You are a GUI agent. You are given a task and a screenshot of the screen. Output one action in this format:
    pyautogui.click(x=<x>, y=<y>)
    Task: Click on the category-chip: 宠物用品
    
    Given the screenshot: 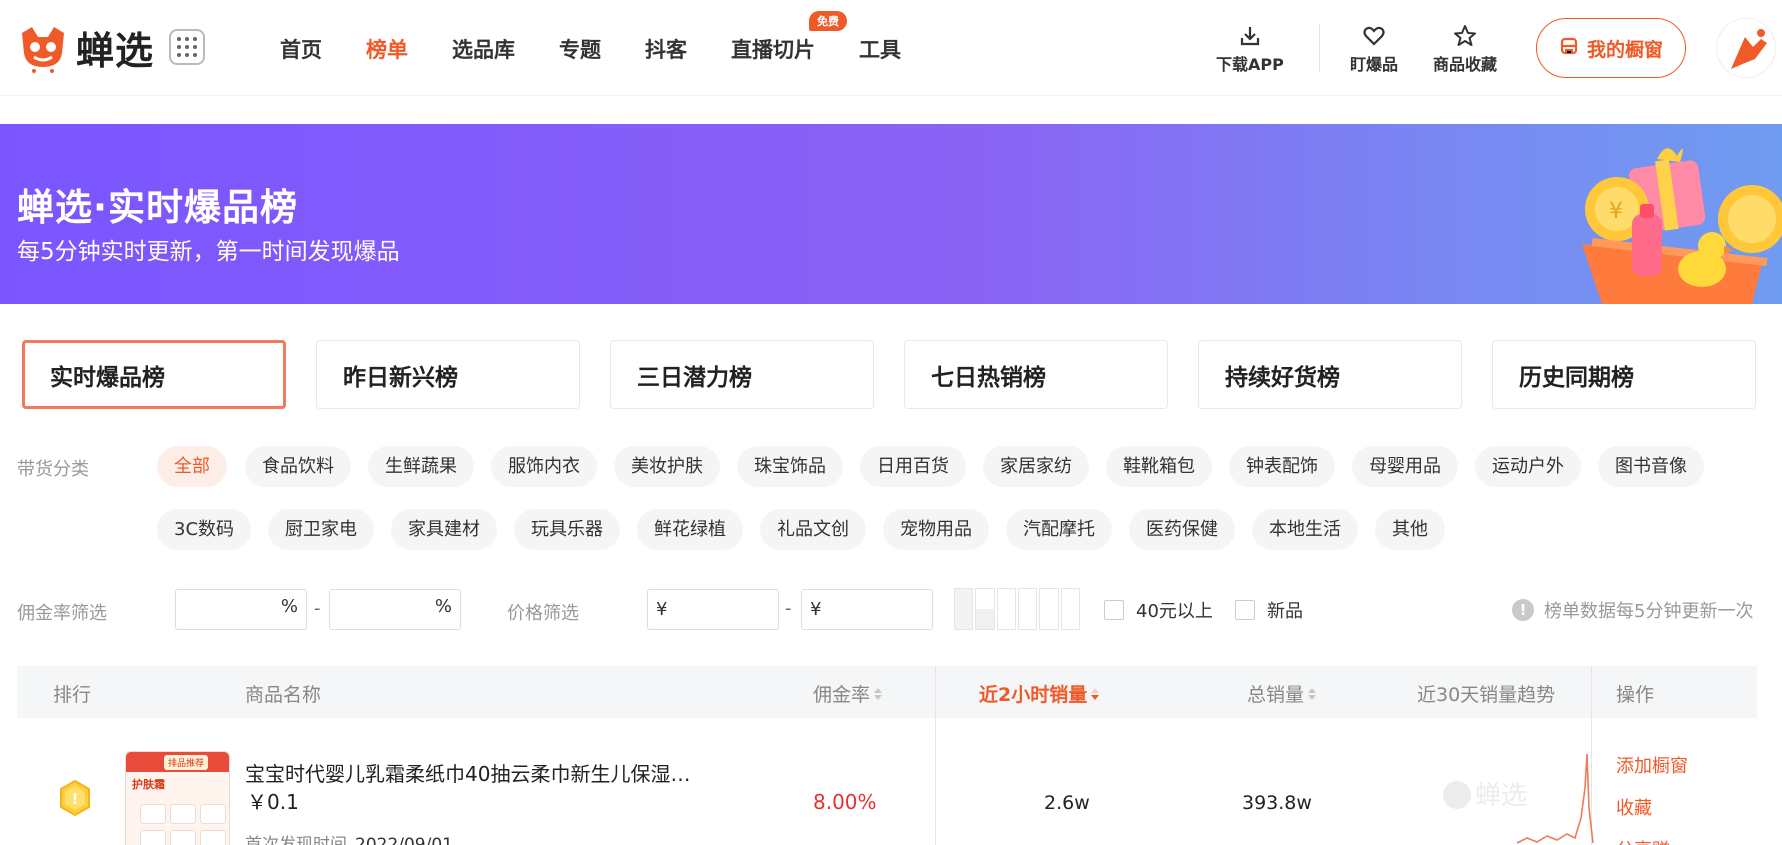 What is the action you would take?
    pyautogui.click(x=936, y=529)
    